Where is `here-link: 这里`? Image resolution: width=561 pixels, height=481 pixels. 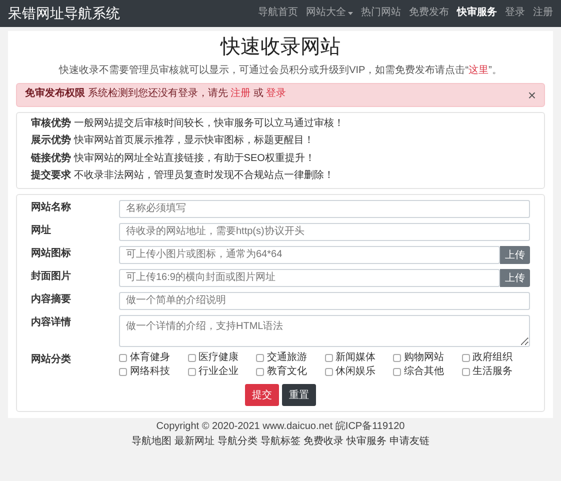
here-link: 这里 is located at coordinates (478, 70).